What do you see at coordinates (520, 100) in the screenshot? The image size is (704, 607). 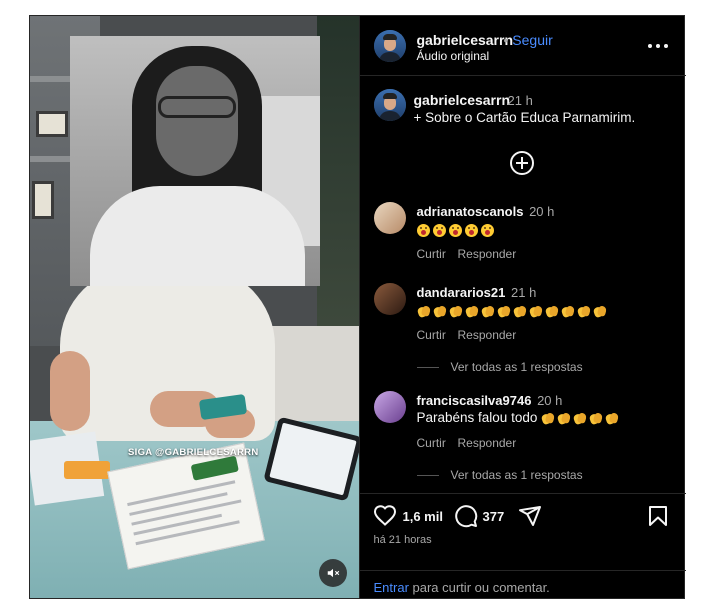 I see `caption-time: 21 h` at bounding box center [520, 100].